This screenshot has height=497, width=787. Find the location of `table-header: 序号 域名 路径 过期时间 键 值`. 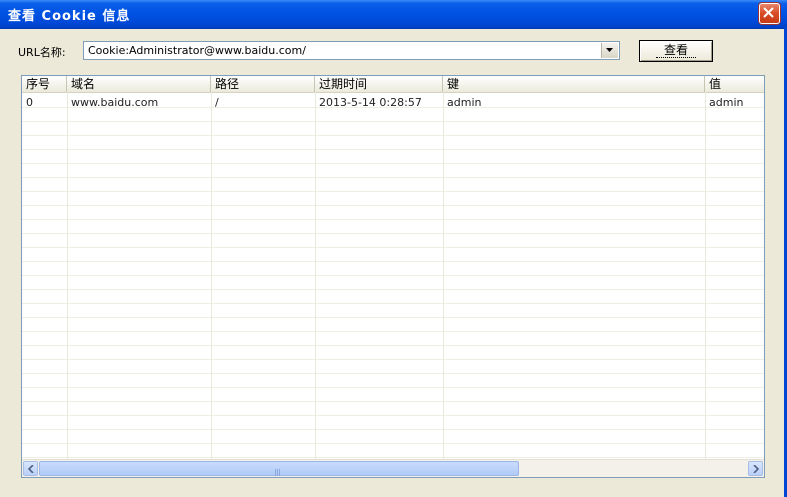

table-header: 序号 域名 路径 过期时间 键 值 is located at coordinates (393, 84).